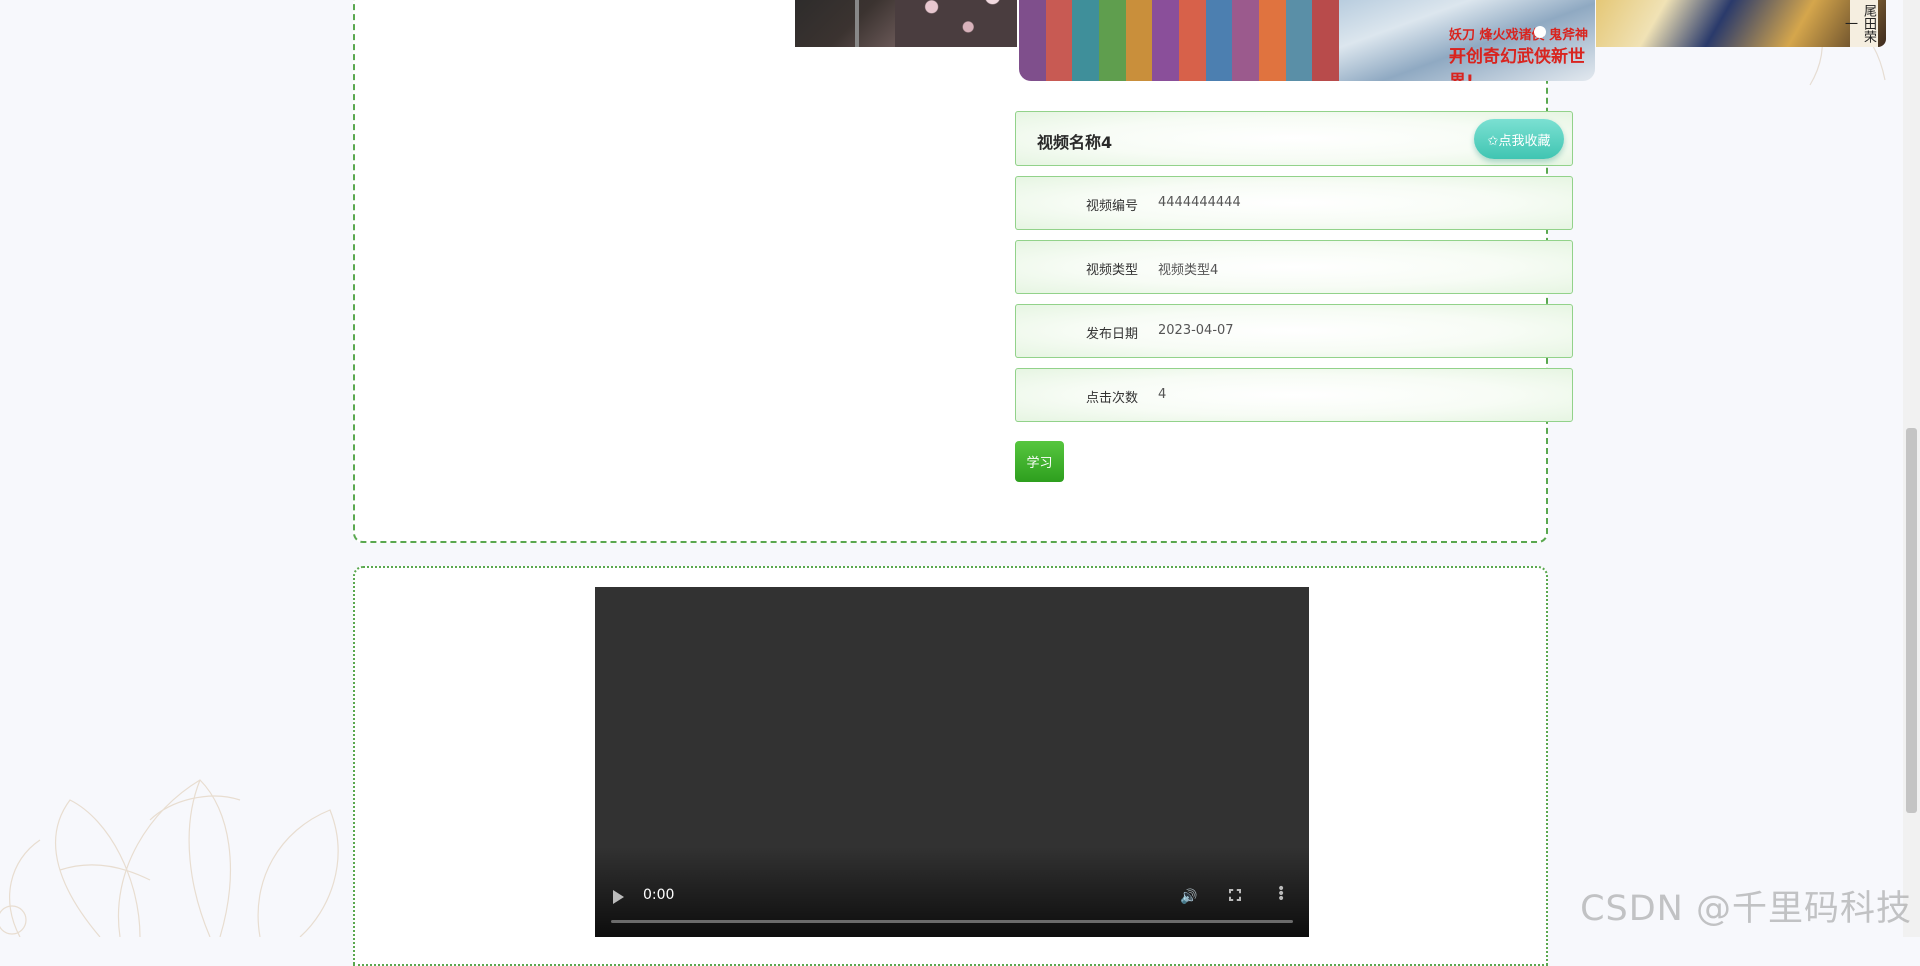 This screenshot has width=1920, height=966. I want to click on scrollbar-track, so click(1911, 468).